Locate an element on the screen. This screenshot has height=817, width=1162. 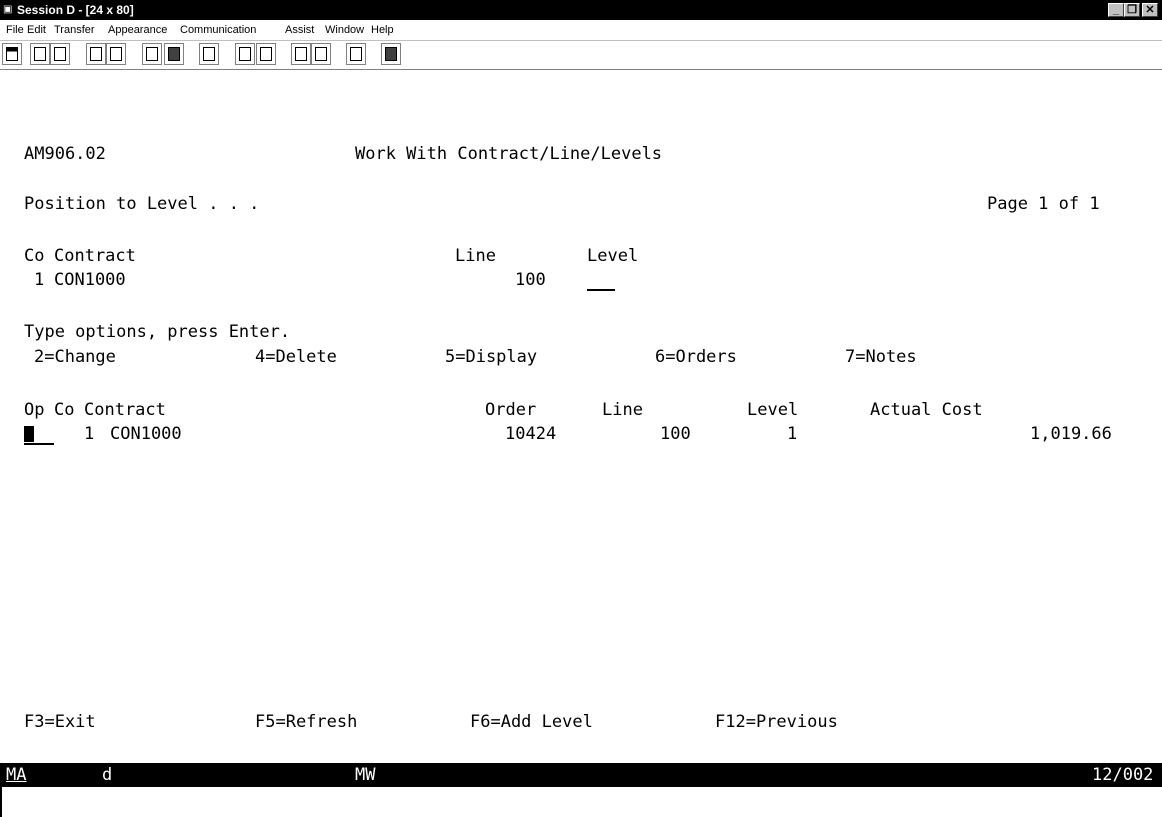
row-order: 10424 is located at coordinates (531, 434).